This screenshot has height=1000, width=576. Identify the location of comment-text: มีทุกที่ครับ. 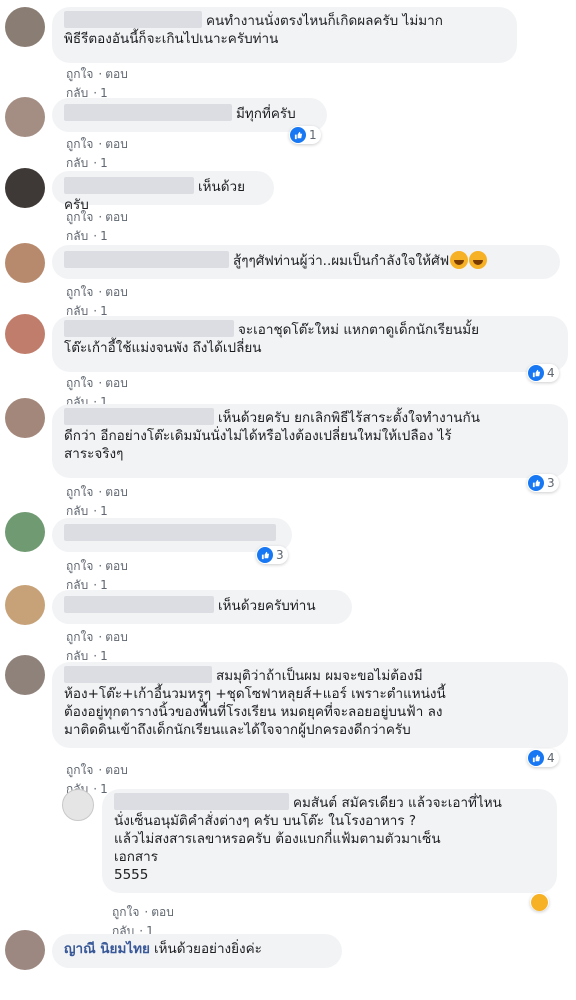
(266, 114).